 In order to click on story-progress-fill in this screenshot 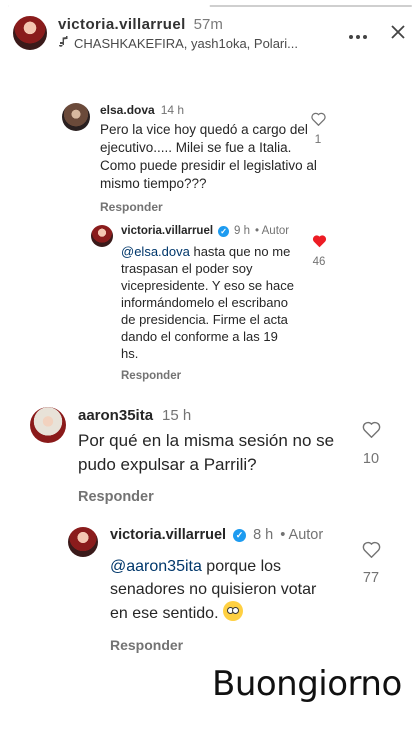, I will do `click(109, 6)`.